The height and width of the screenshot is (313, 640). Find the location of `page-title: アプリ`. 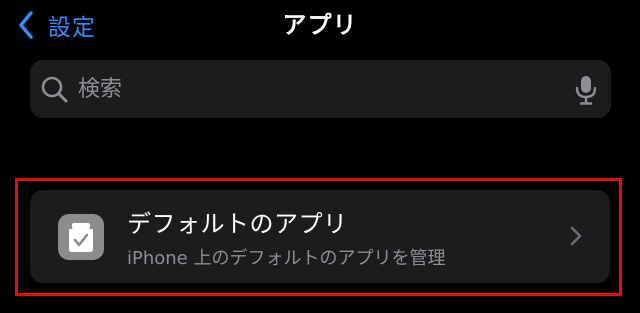

page-title: アプリ is located at coordinates (320, 25).